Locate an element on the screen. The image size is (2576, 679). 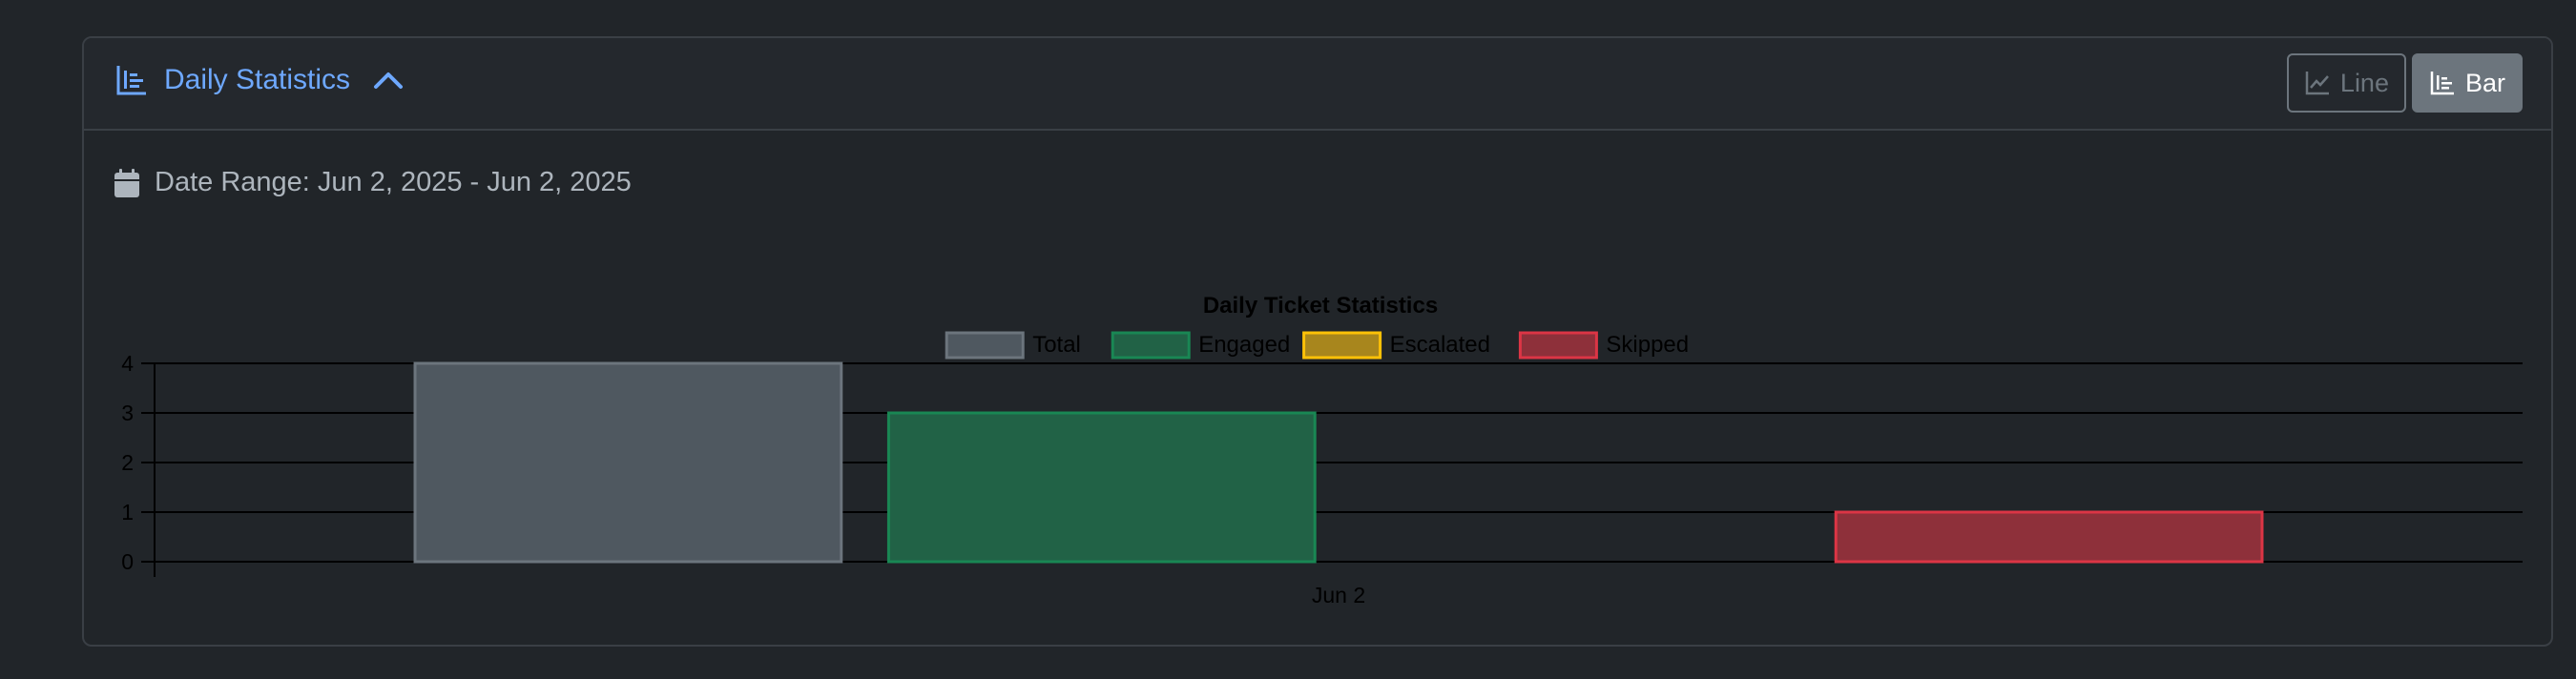
card-title: Daily Statistics is located at coordinates (257, 79).